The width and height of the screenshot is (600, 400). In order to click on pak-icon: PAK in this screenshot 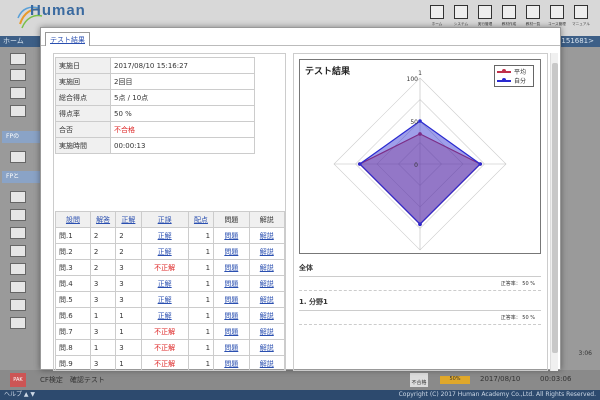, I will do `click(18, 380)`.